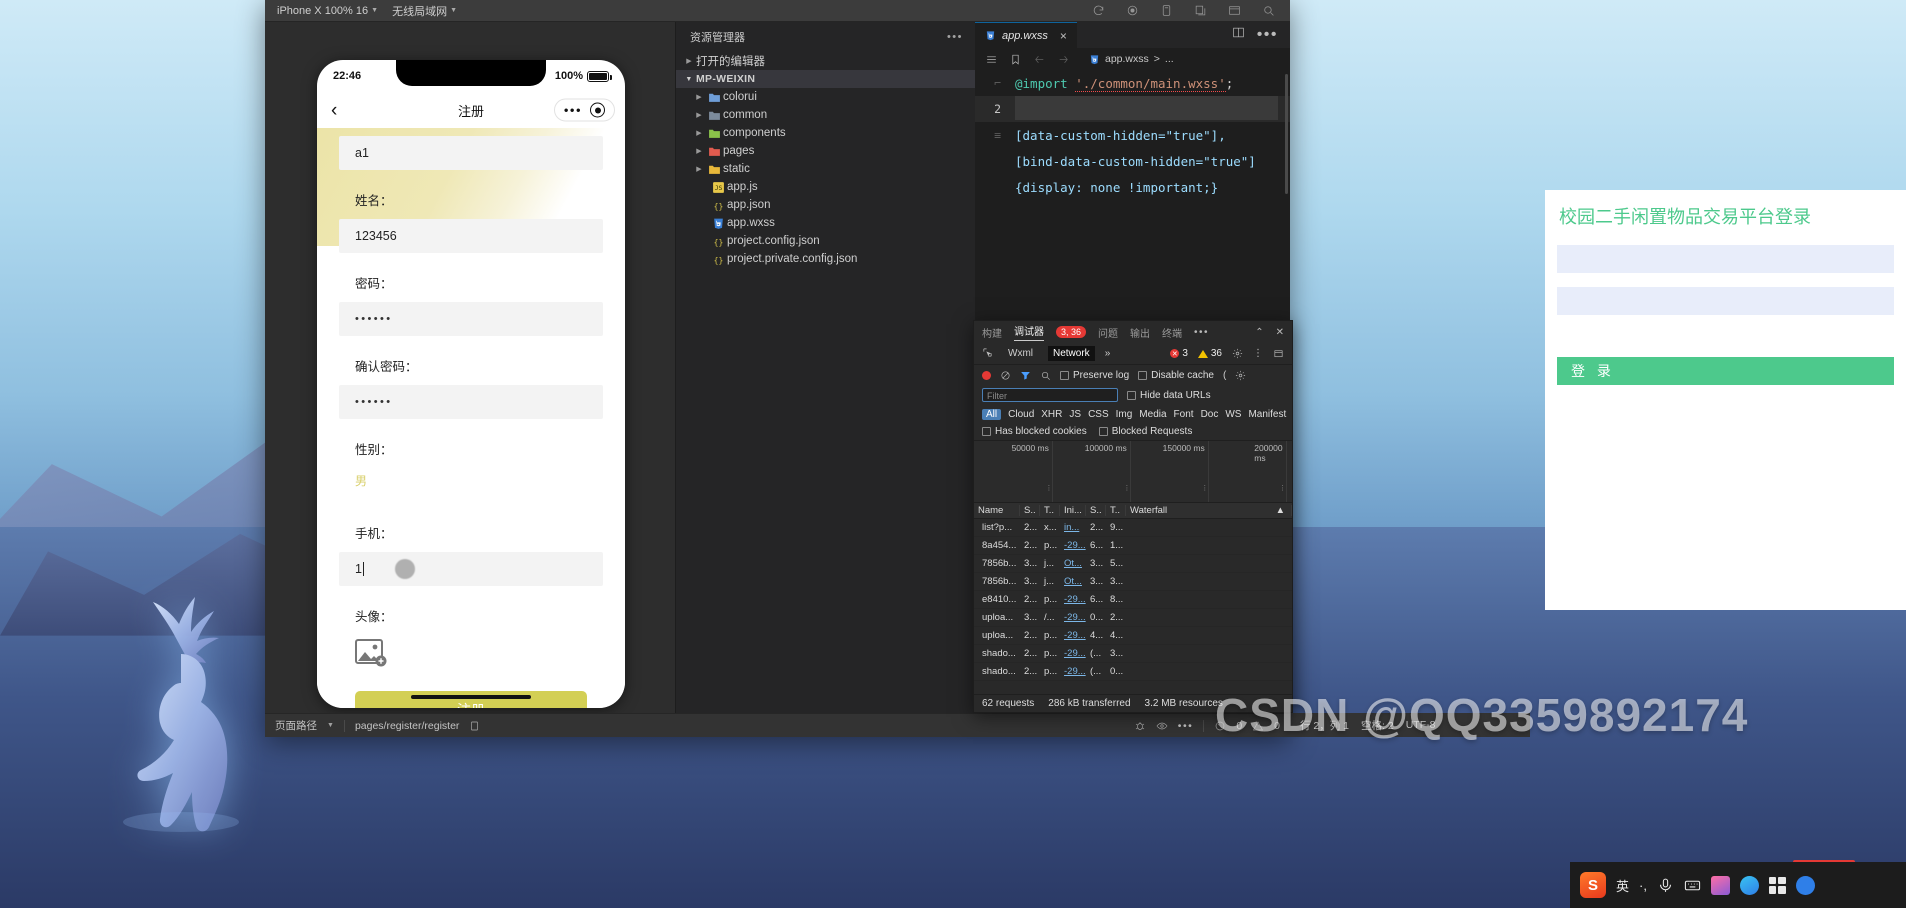 This screenshot has height=908, width=1906. I want to click on explorer-item-app-wxss: app.wxss, so click(825, 223).